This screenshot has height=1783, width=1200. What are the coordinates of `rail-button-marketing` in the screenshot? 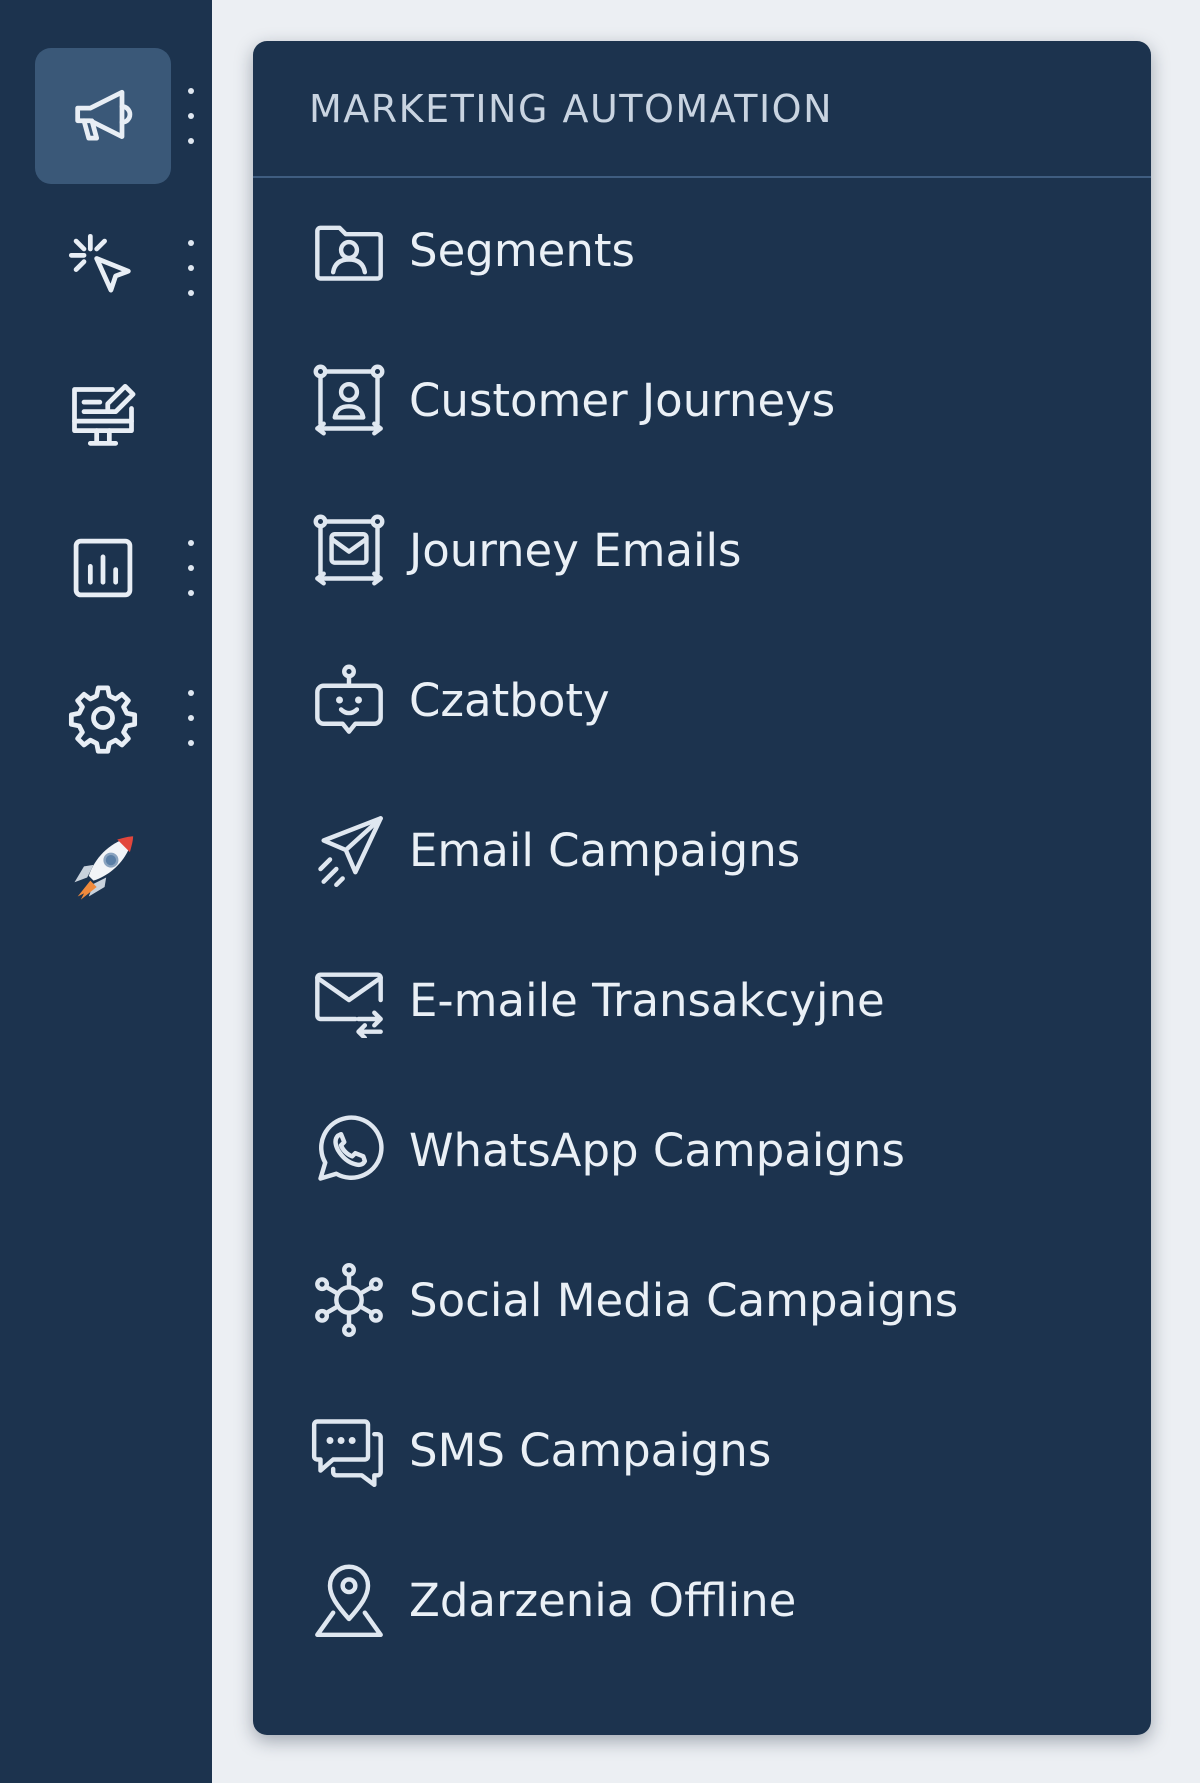 It's located at (103, 116).